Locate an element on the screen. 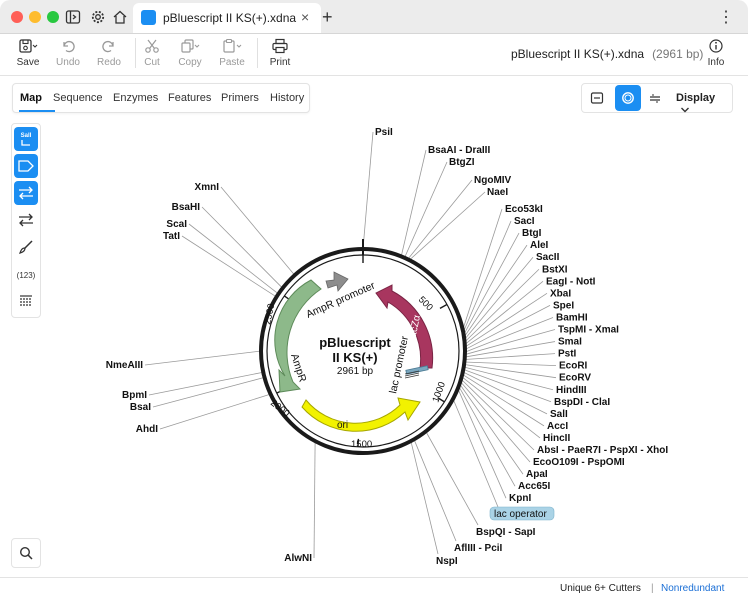  enzyme-label-left: XmnI is located at coordinates (207, 187).